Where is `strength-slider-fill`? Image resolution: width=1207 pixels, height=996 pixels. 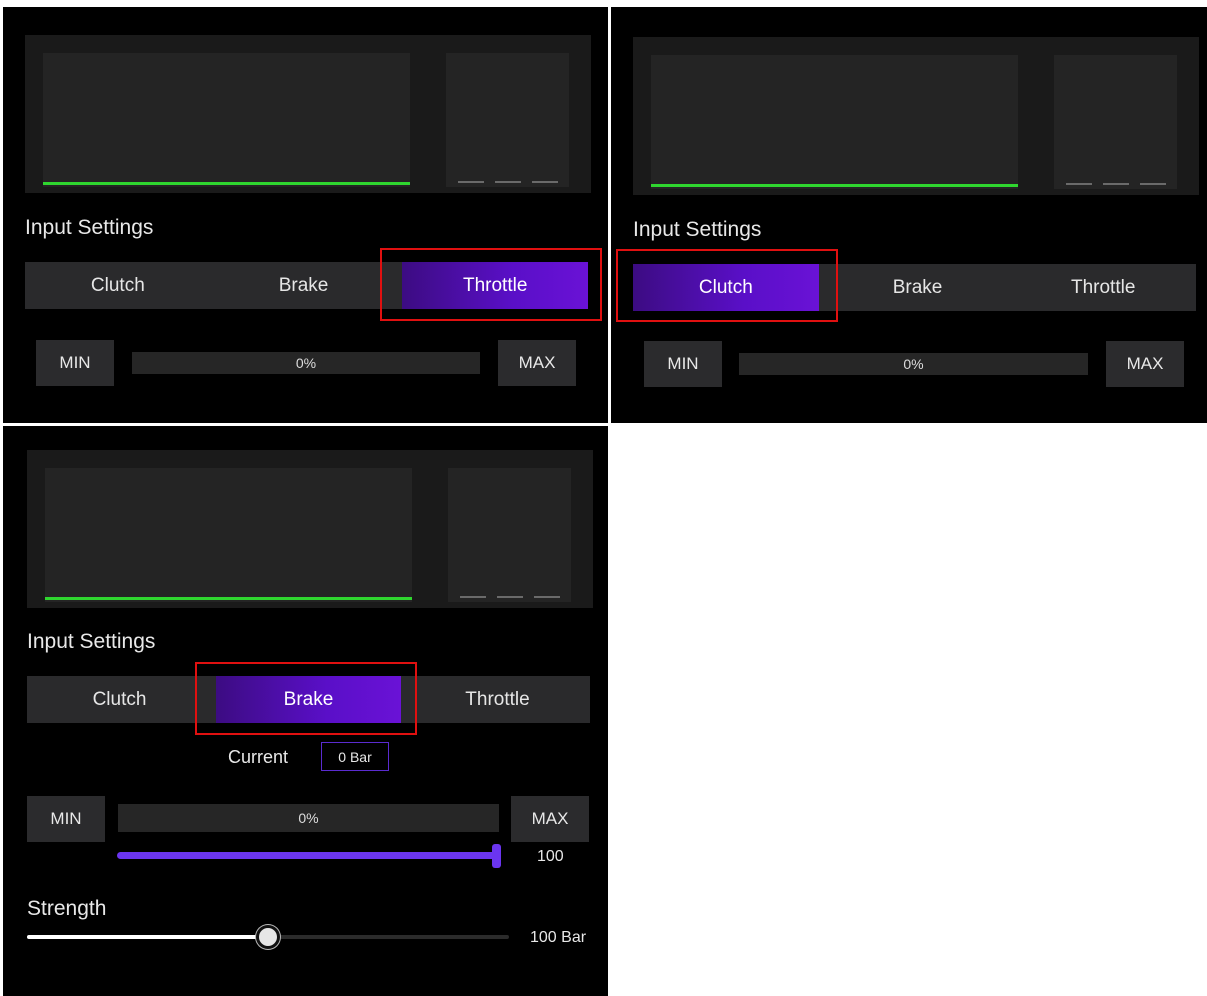
strength-slider-fill is located at coordinates (147, 937).